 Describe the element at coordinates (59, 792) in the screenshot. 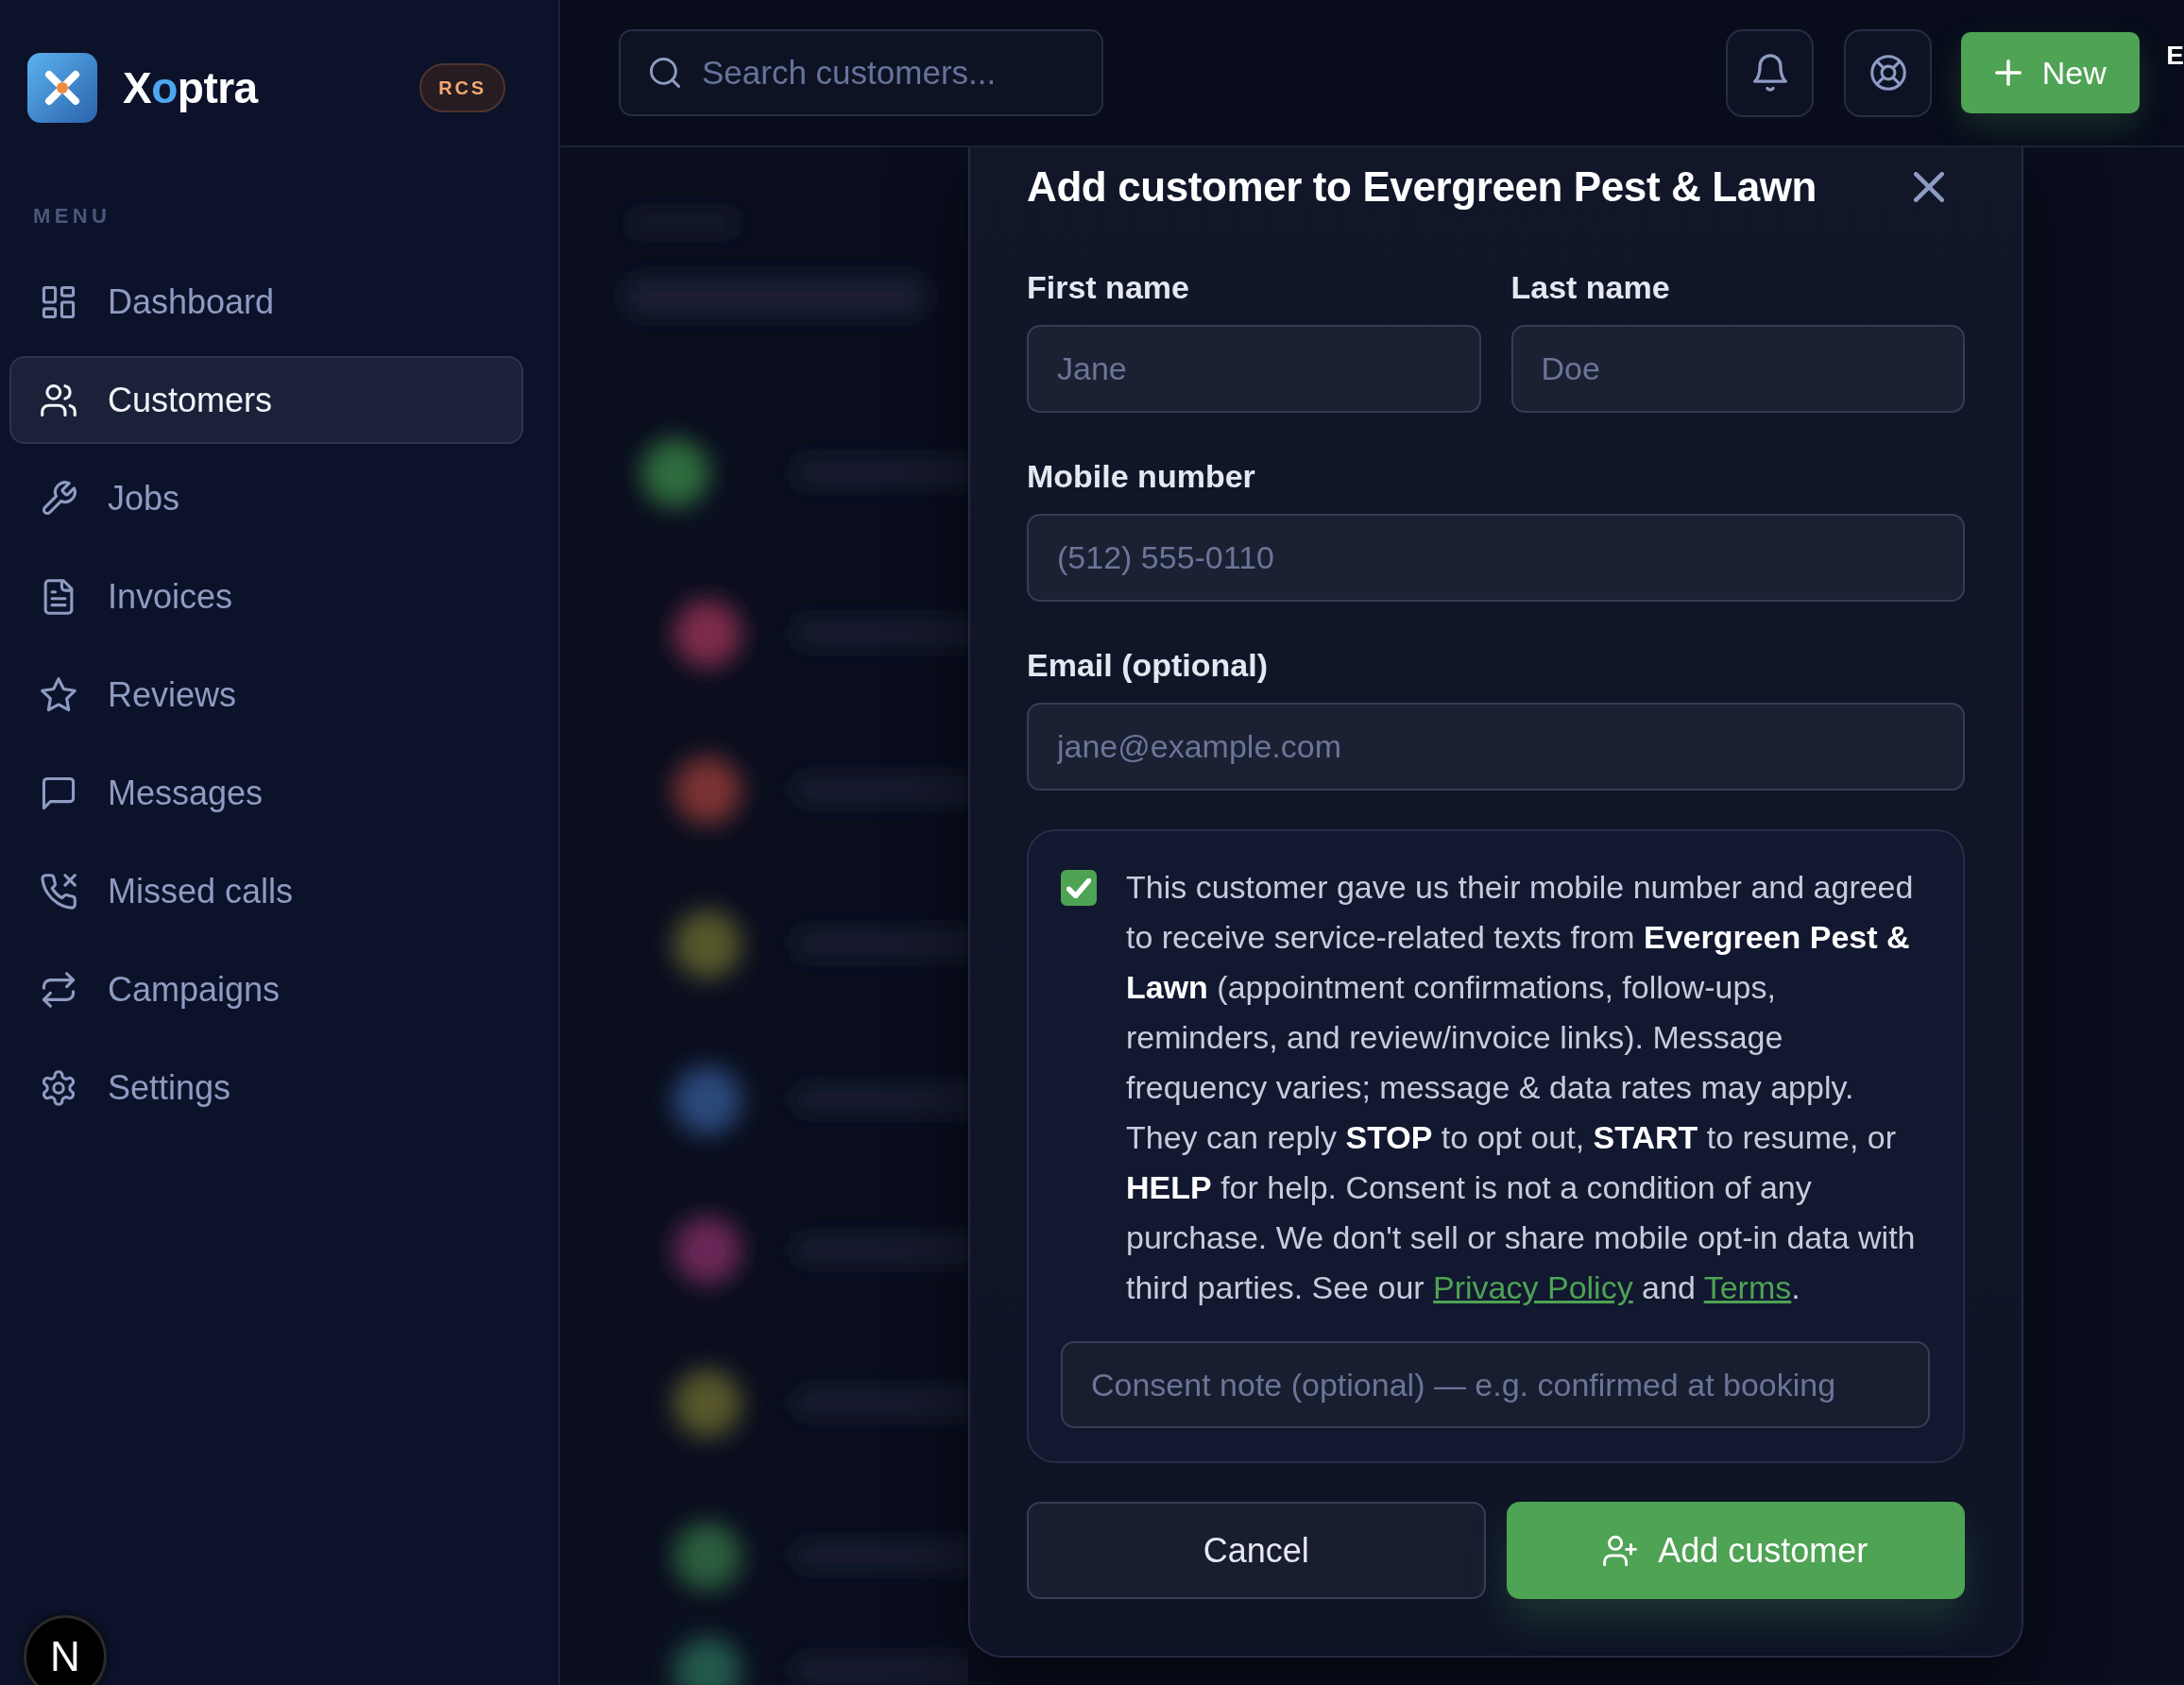

I see `chat-bubble-icon` at that location.